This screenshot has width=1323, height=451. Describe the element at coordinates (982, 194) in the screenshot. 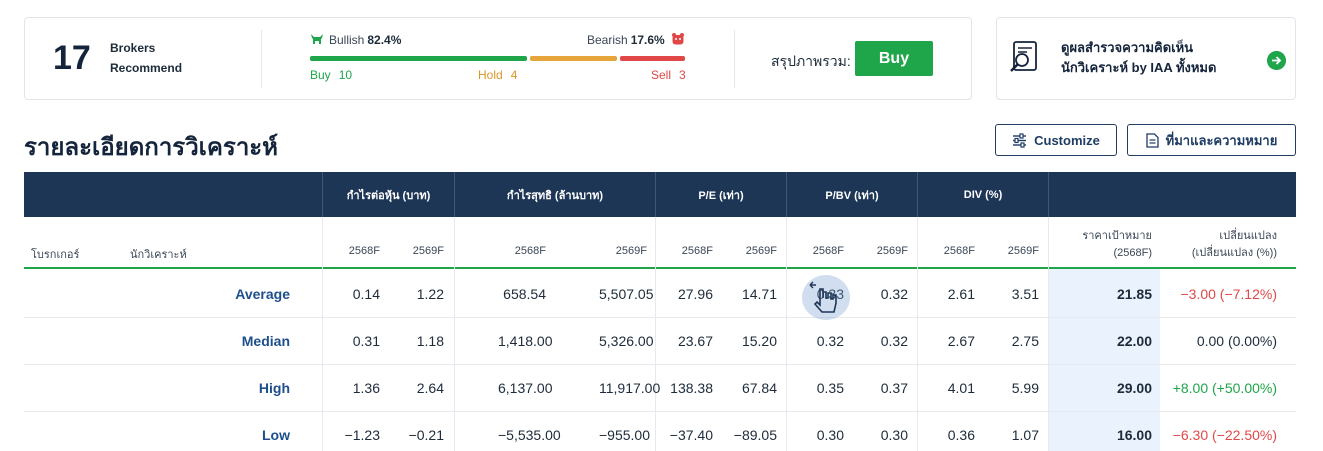

I see `group-div: DIV (%)` at that location.